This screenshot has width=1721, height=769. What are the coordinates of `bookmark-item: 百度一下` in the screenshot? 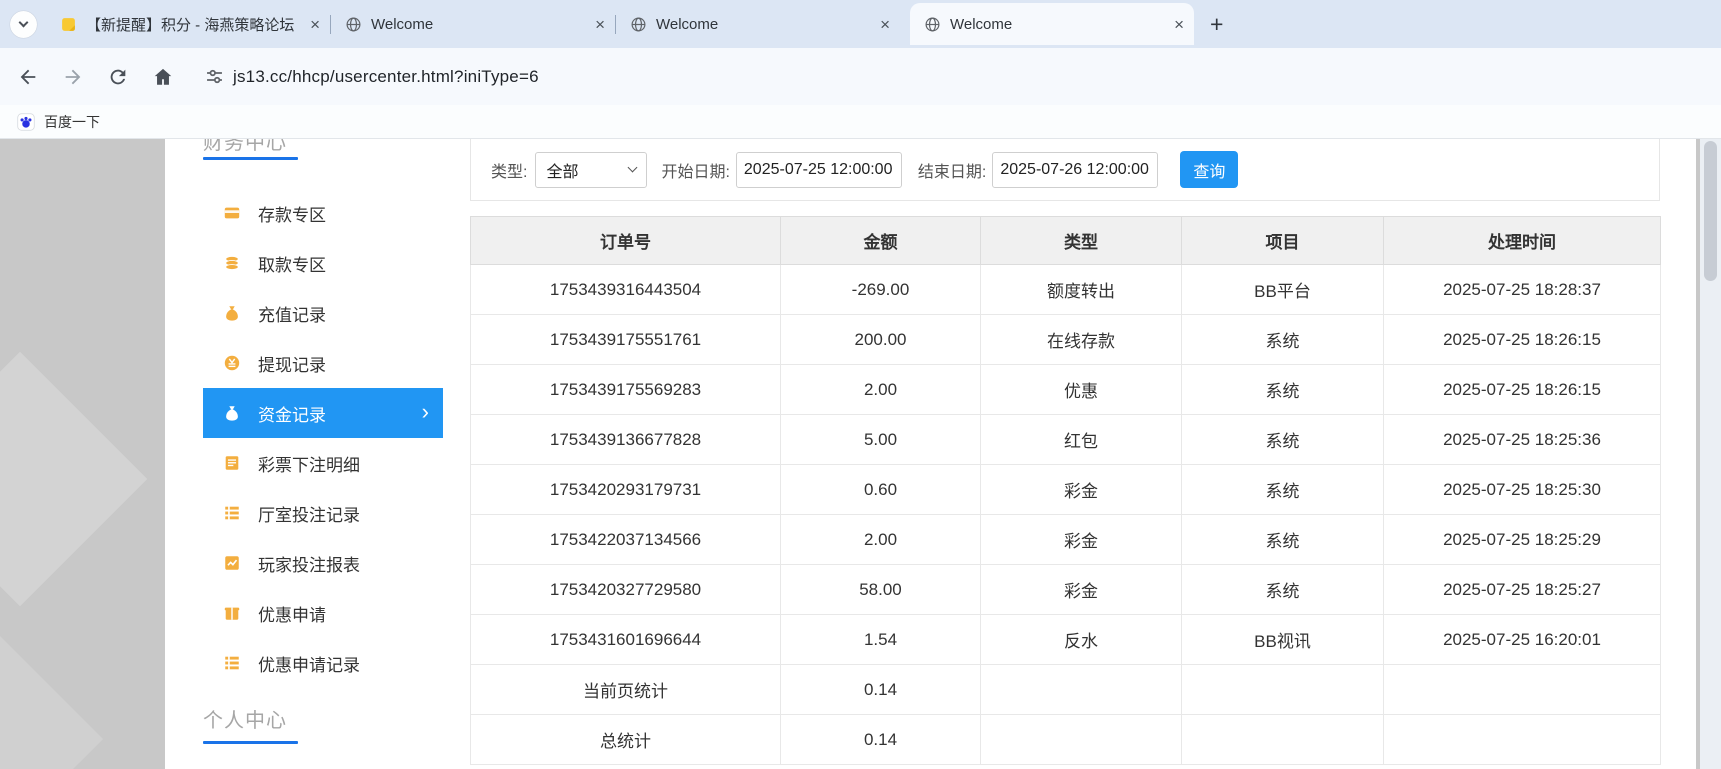 It's located at (72, 122).